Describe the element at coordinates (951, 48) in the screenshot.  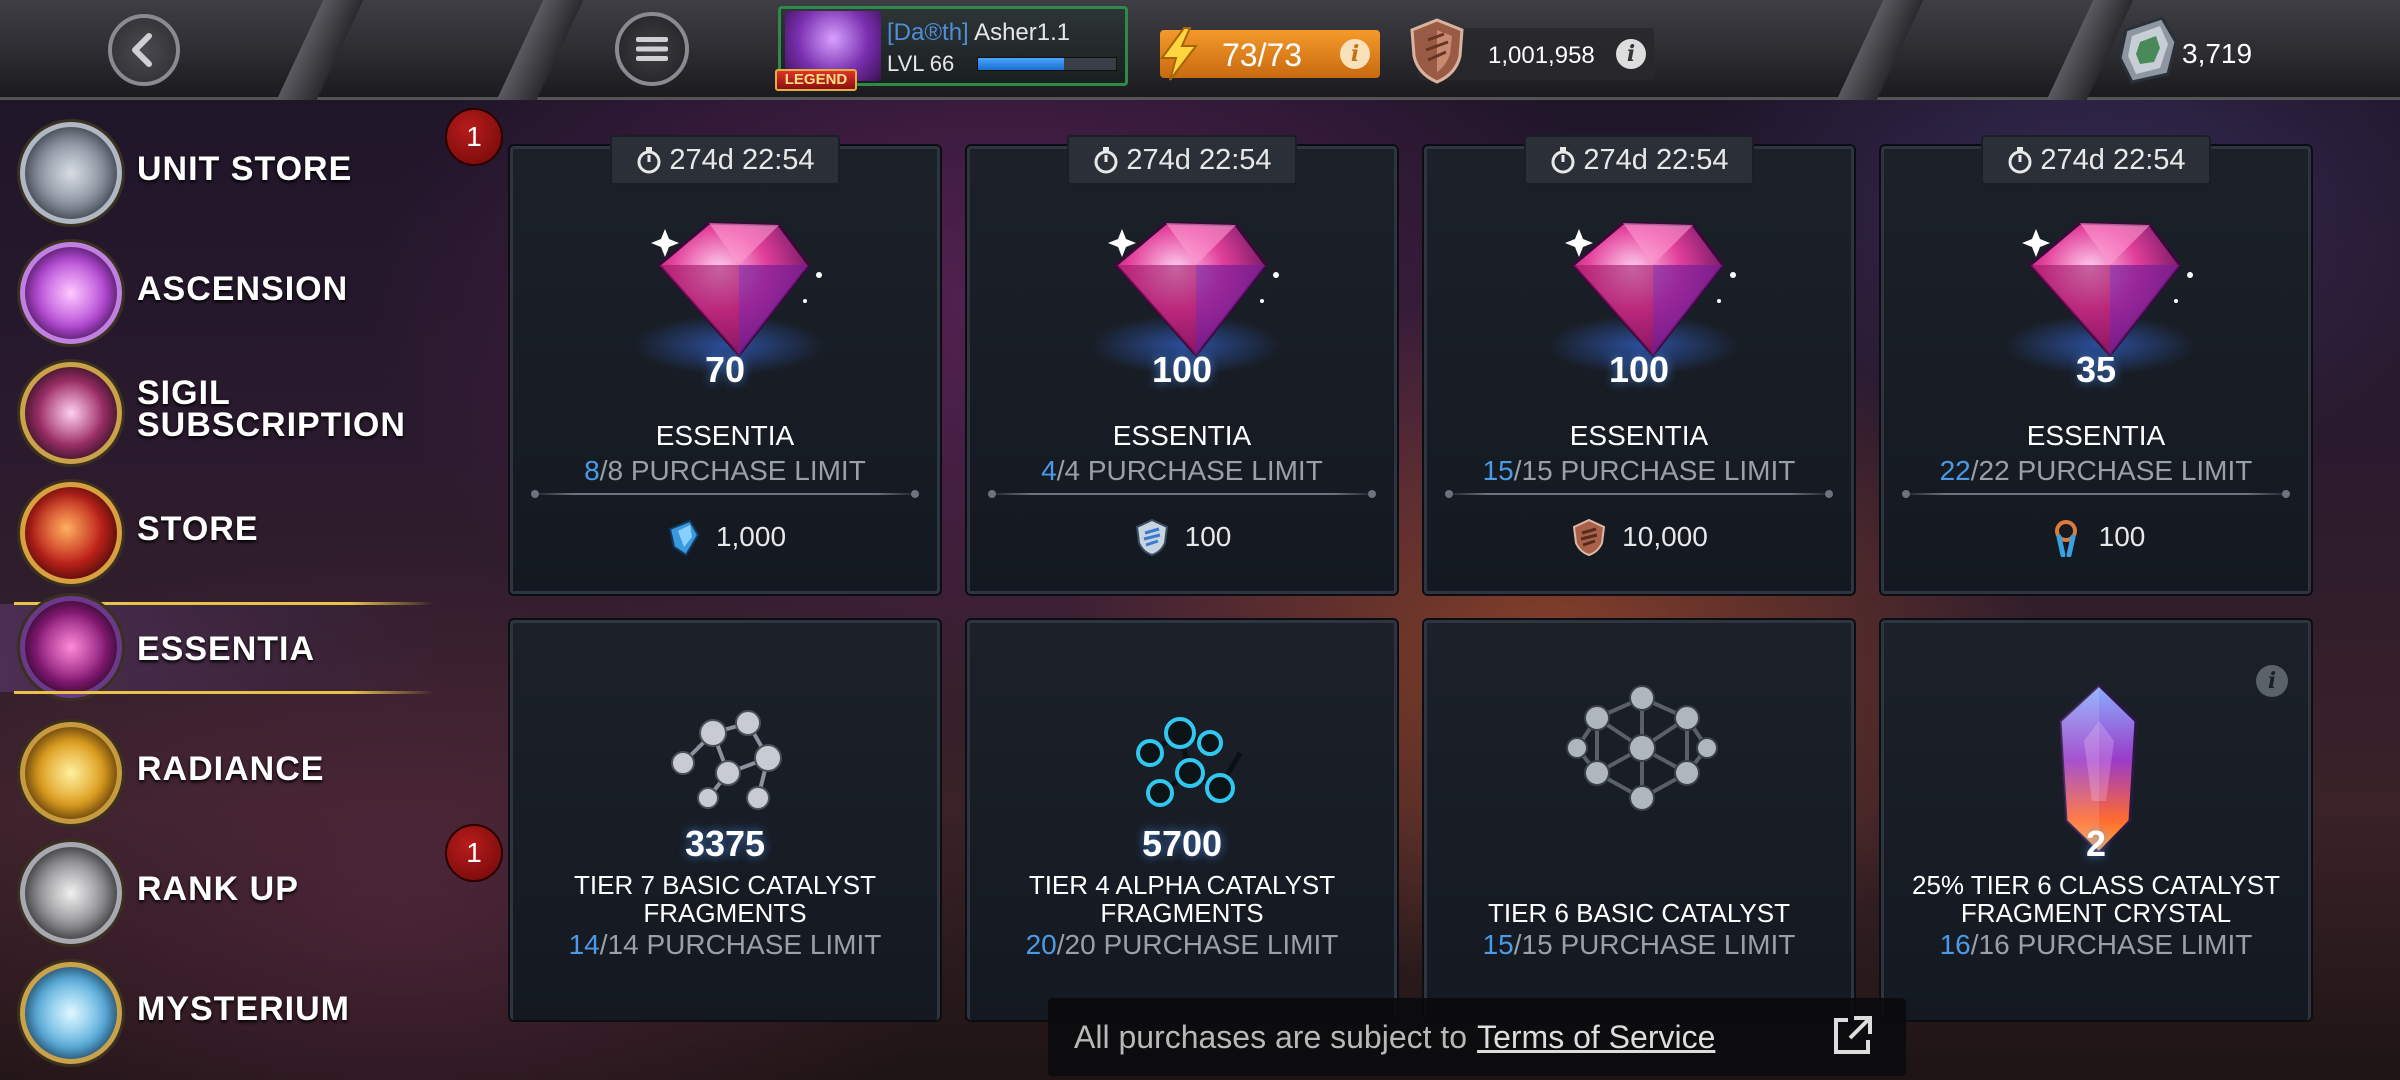
I see `player-profile: LEGEND [Da®th] Asher1.1 LVL 66` at that location.